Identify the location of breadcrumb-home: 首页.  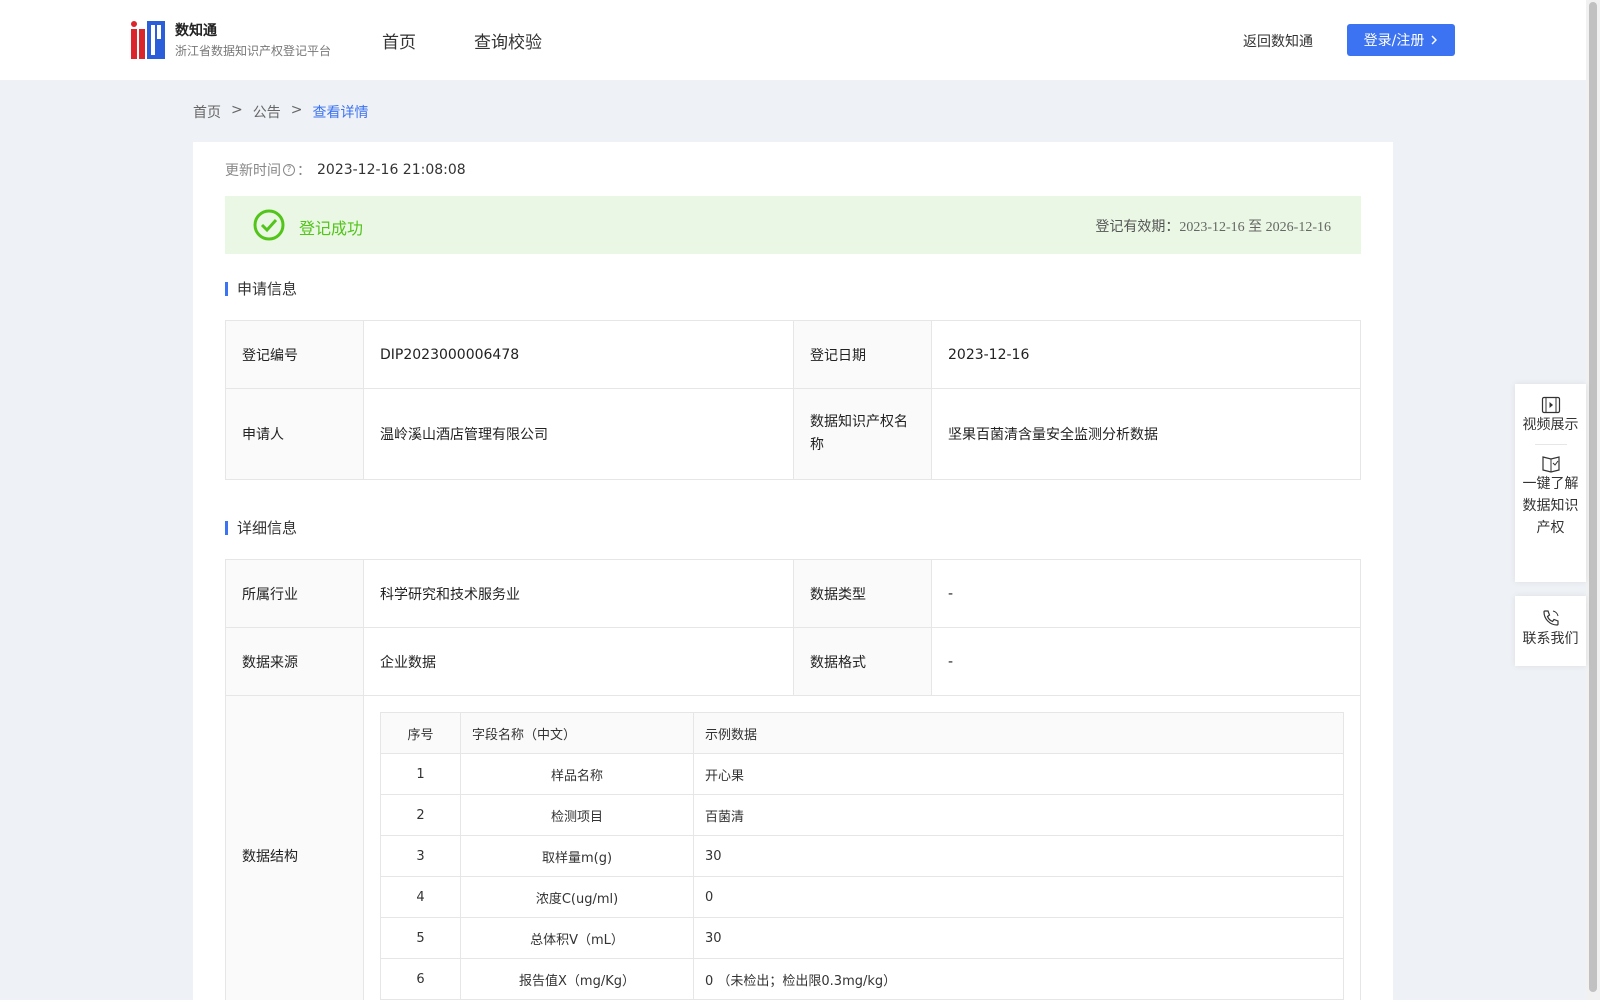
(207, 112).